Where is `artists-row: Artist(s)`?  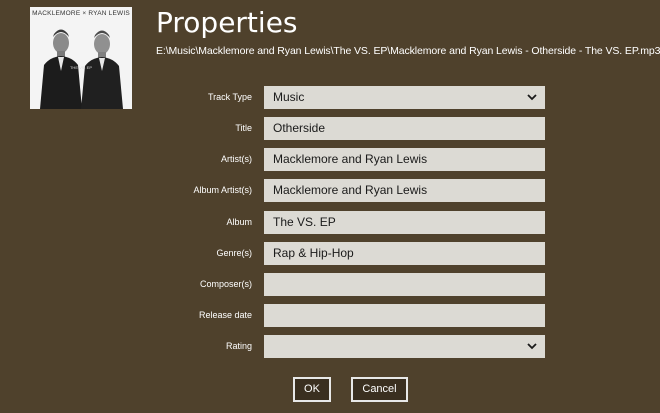 artists-row: Artist(s) is located at coordinates (330, 159).